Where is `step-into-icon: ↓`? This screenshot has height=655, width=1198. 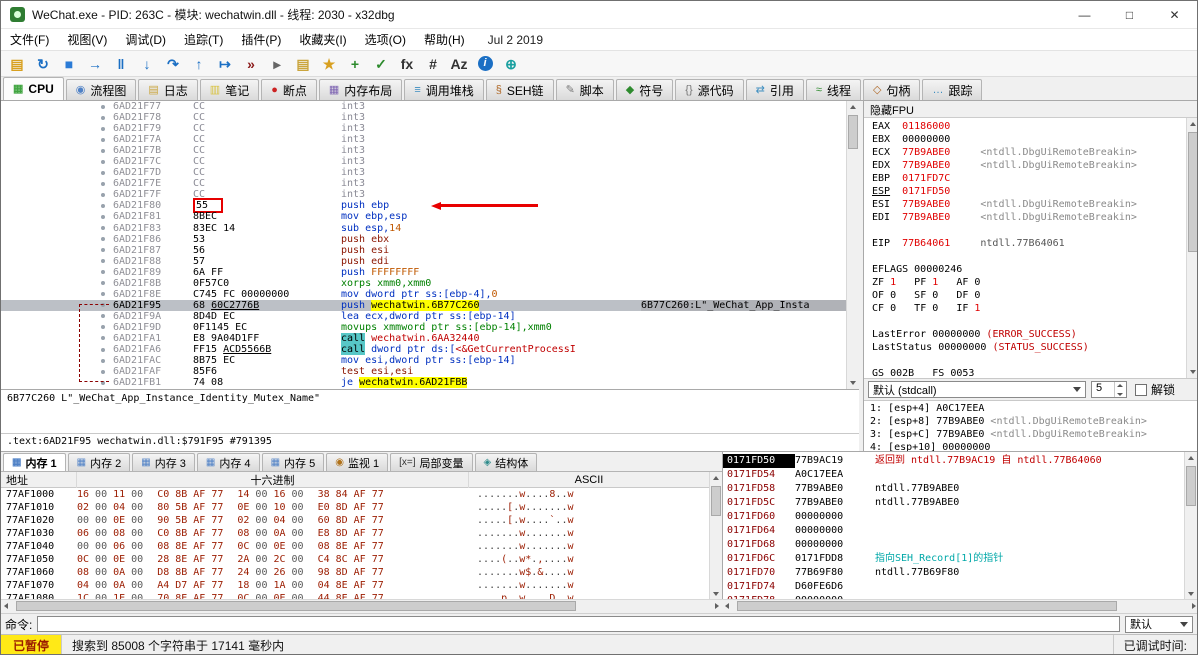 step-into-icon: ↓ is located at coordinates (147, 64).